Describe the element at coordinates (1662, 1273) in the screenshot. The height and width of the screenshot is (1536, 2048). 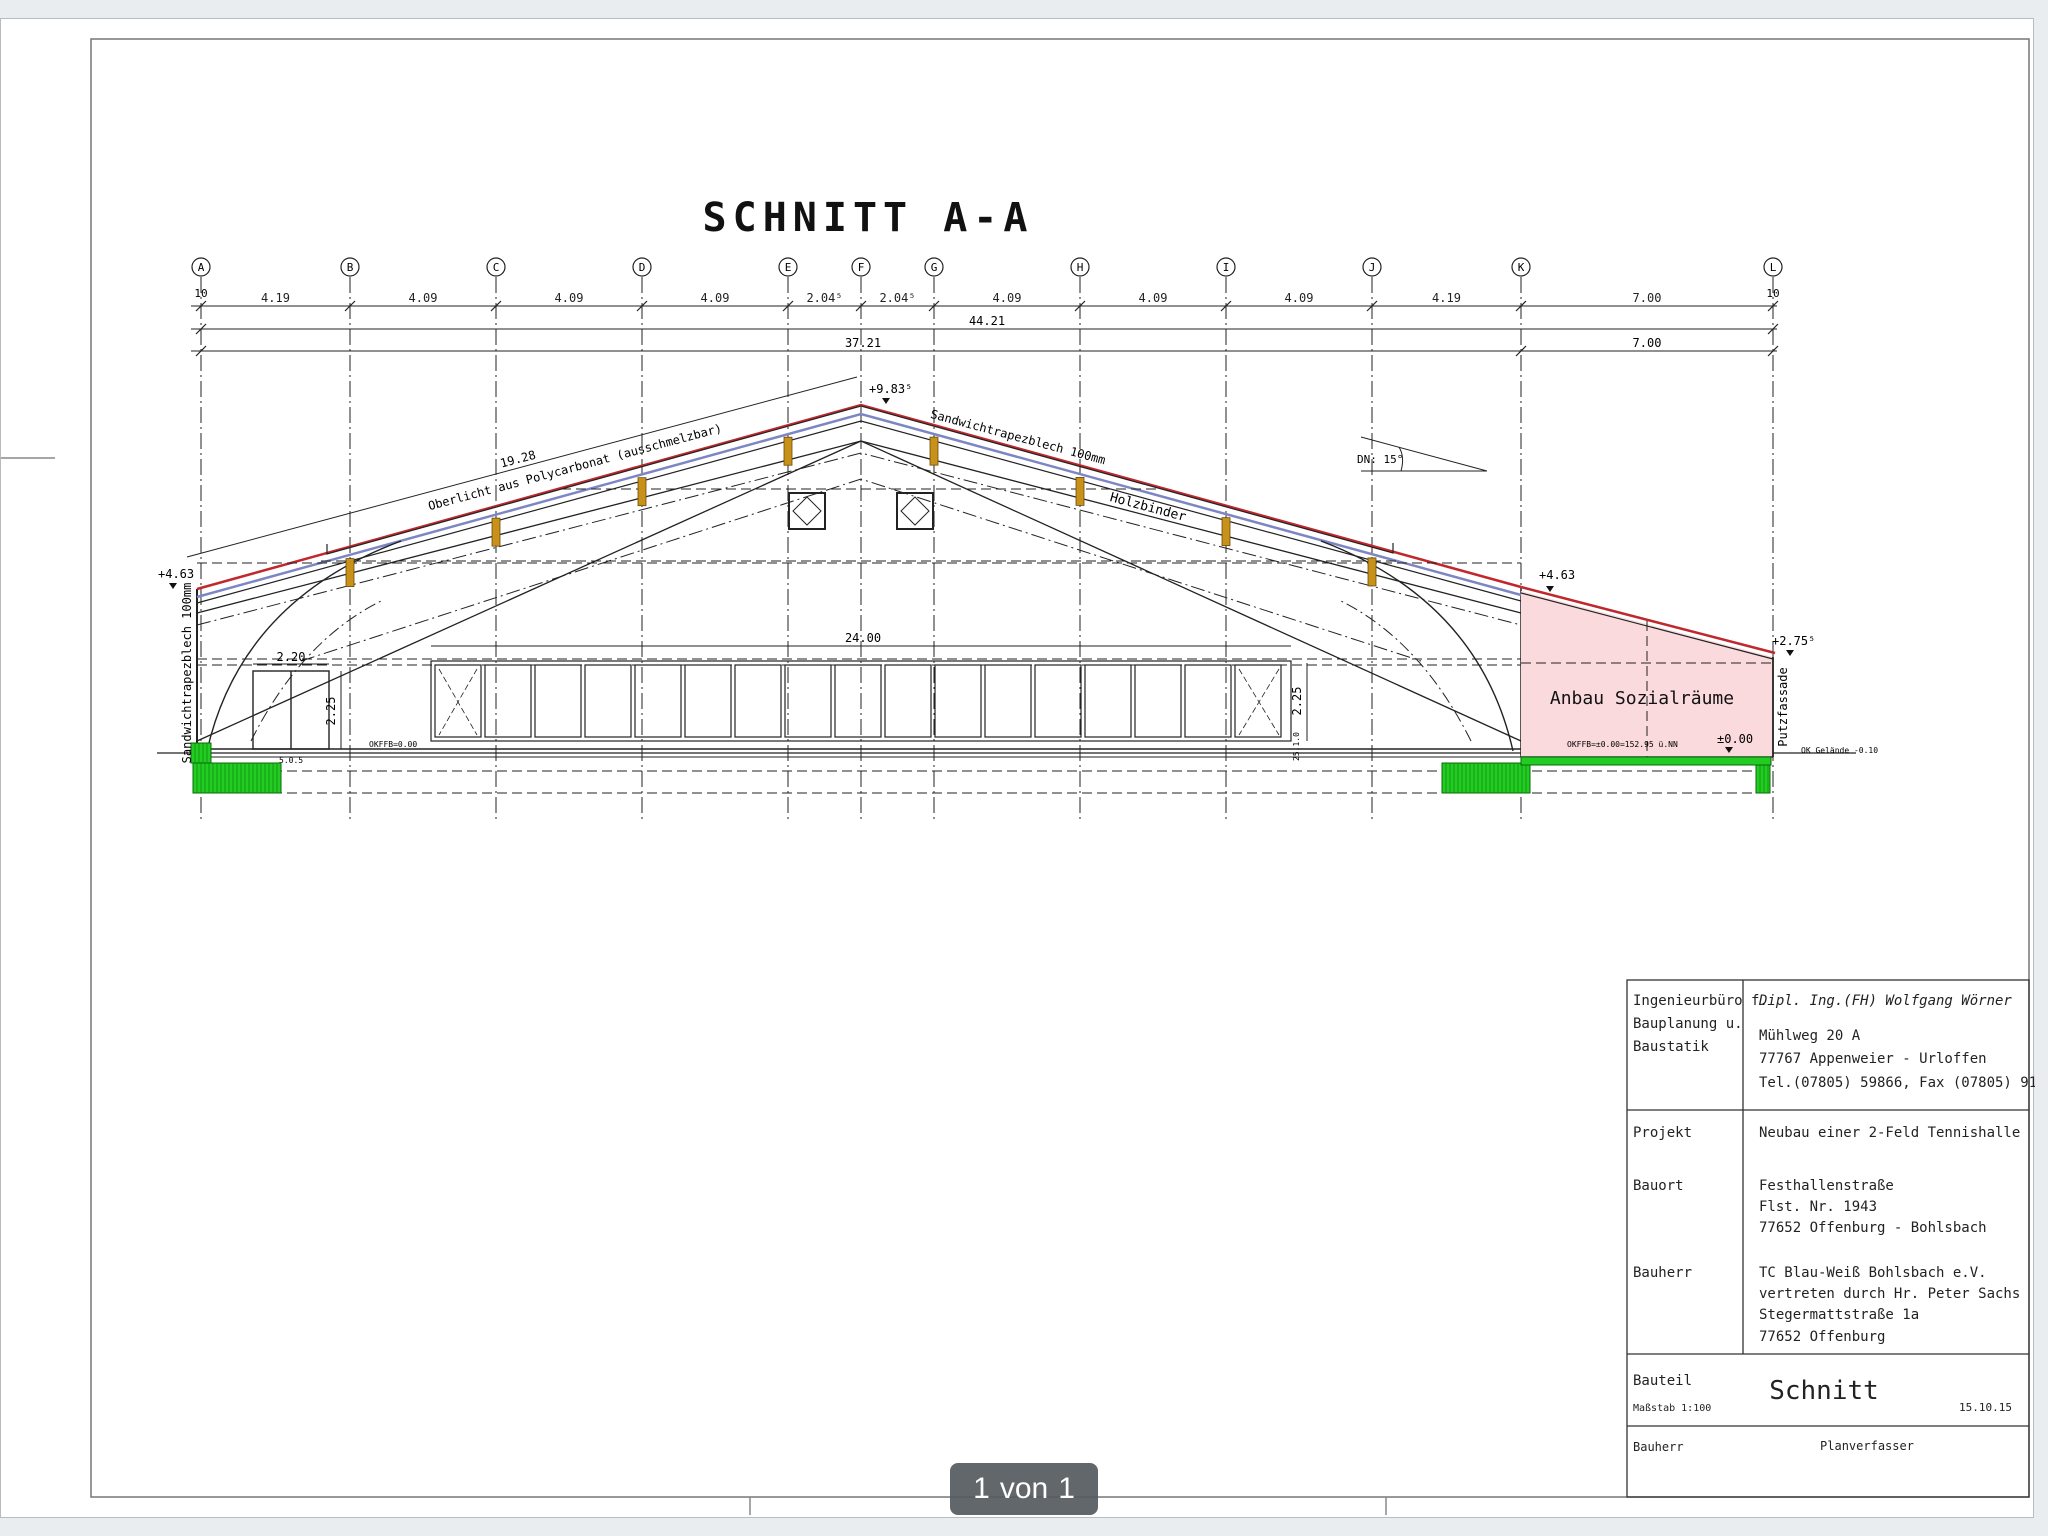
I see `bauherr-label: Bauherr` at that location.